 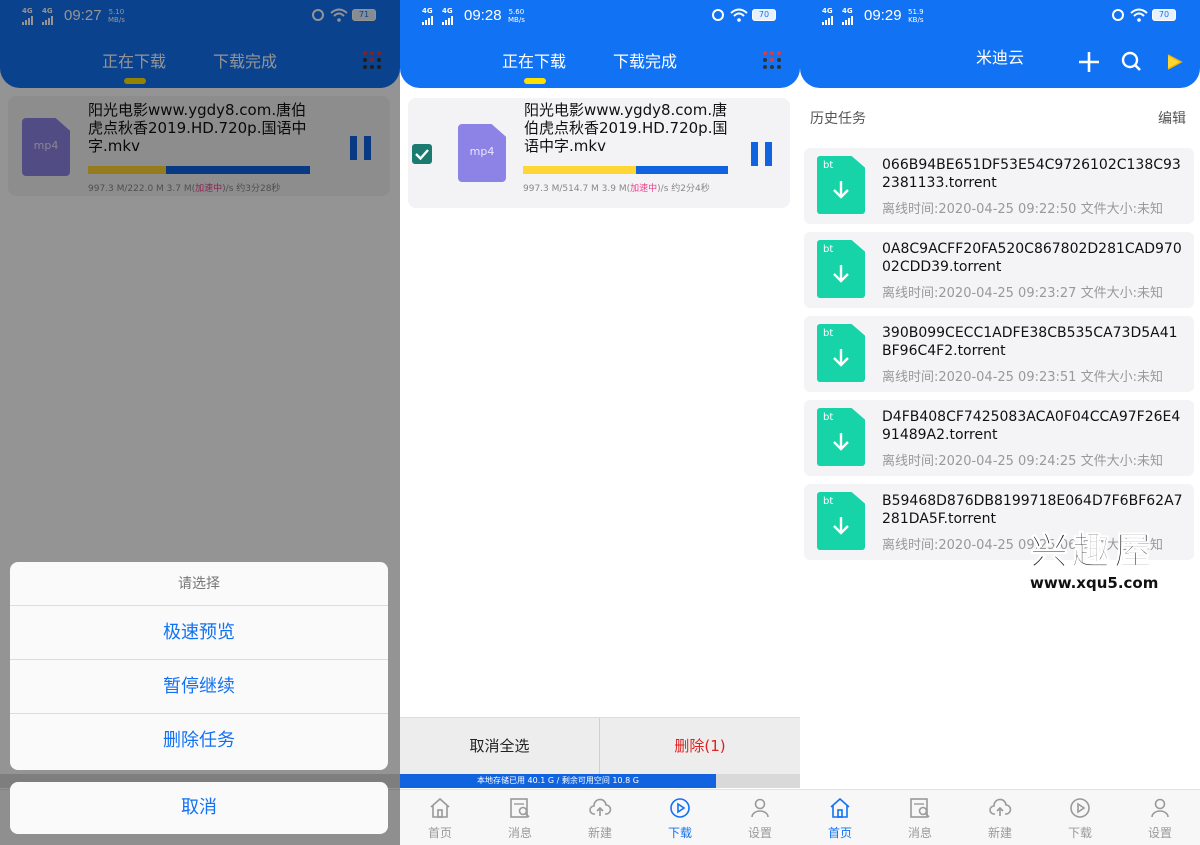 What do you see at coordinates (1000, 16) in the screenshot?
I see `status-bar: 4G 4G 09:29 51.9 KB/s 70` at bounding box center [1000, 16].